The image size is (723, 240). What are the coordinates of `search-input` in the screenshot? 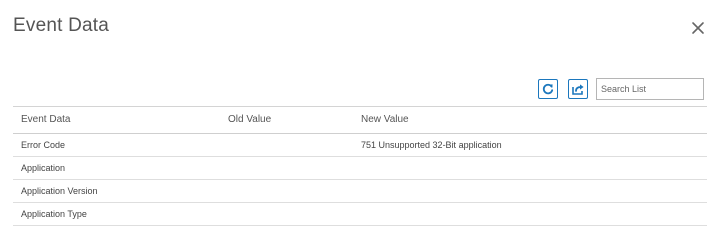 It's located at (650, 89).